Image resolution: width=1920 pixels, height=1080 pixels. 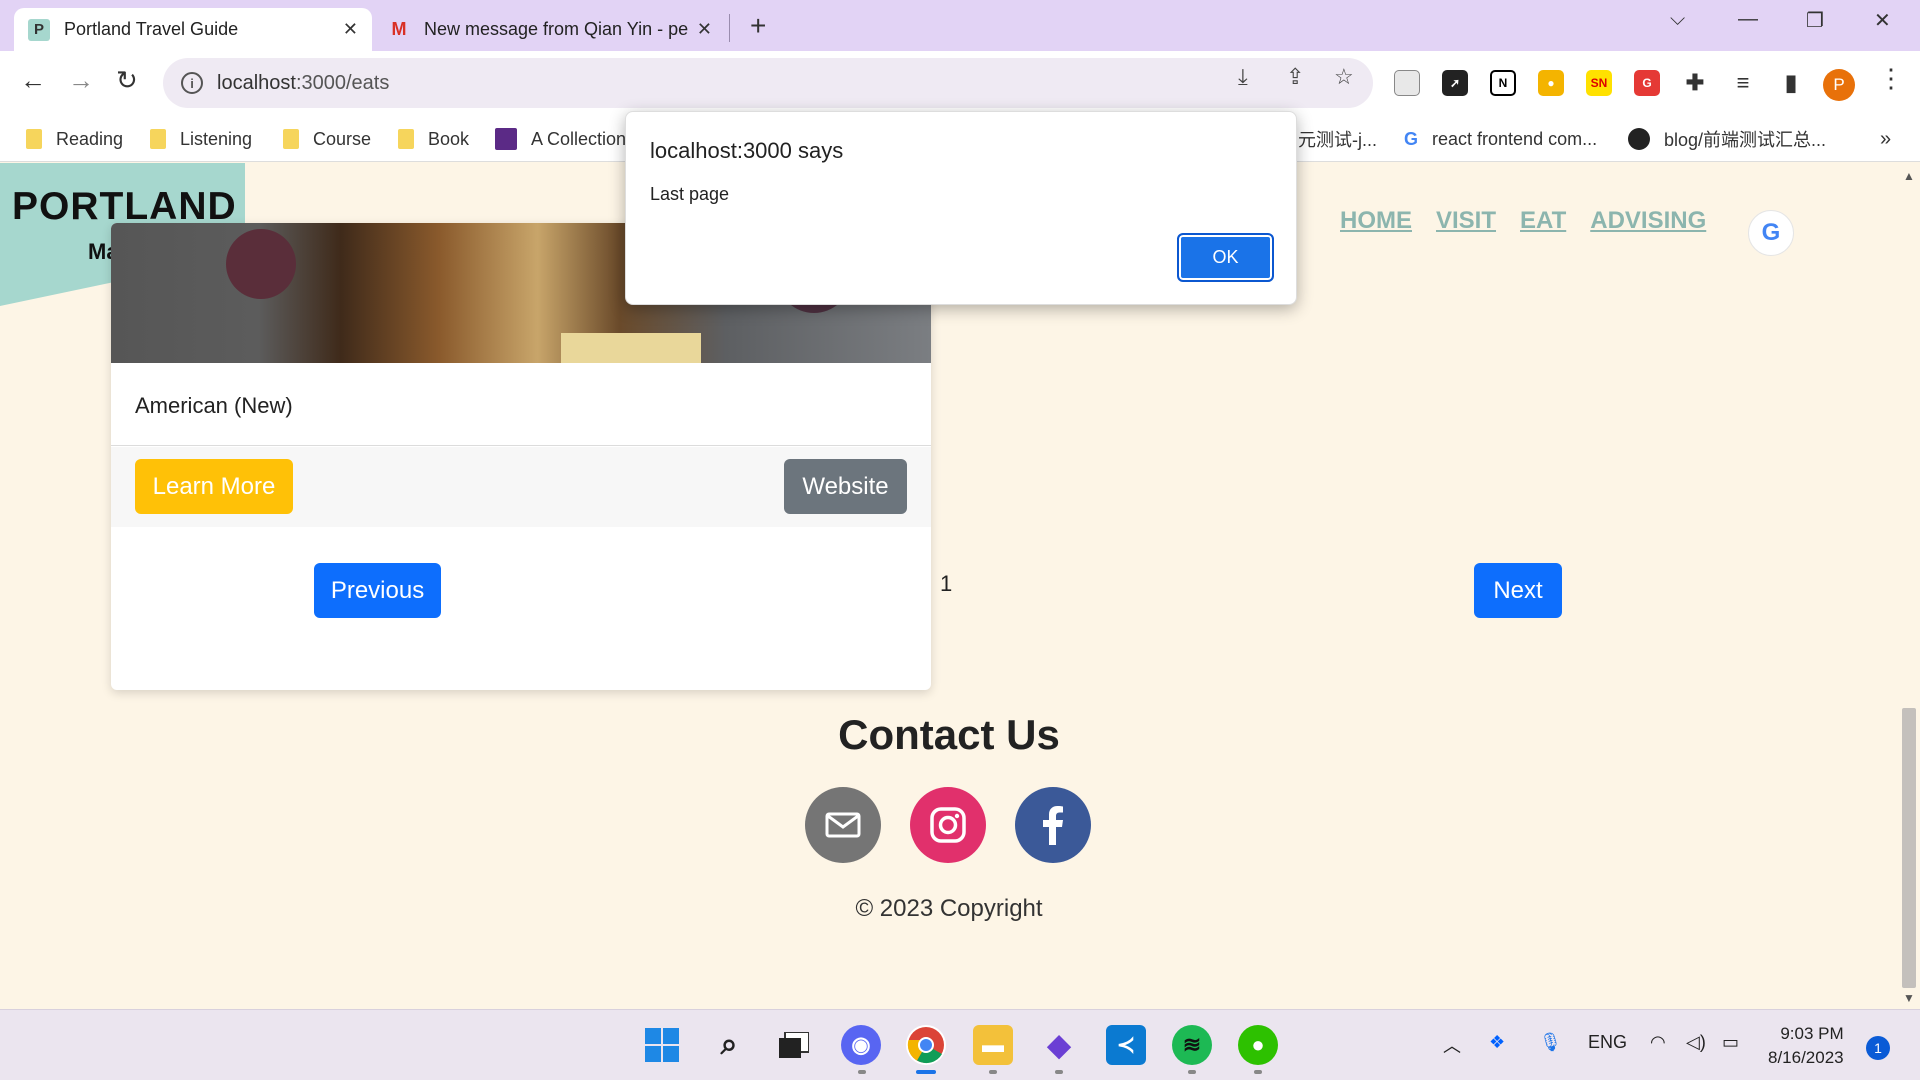 What do you see at coordinates (127, 80) in the screenshot?
I see `reload-icon: ↻` at bounding box center [127, 80].